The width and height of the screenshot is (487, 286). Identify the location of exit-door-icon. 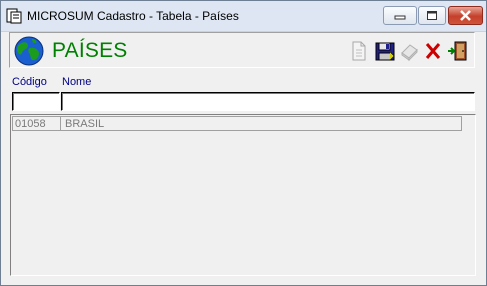
(457, 51).